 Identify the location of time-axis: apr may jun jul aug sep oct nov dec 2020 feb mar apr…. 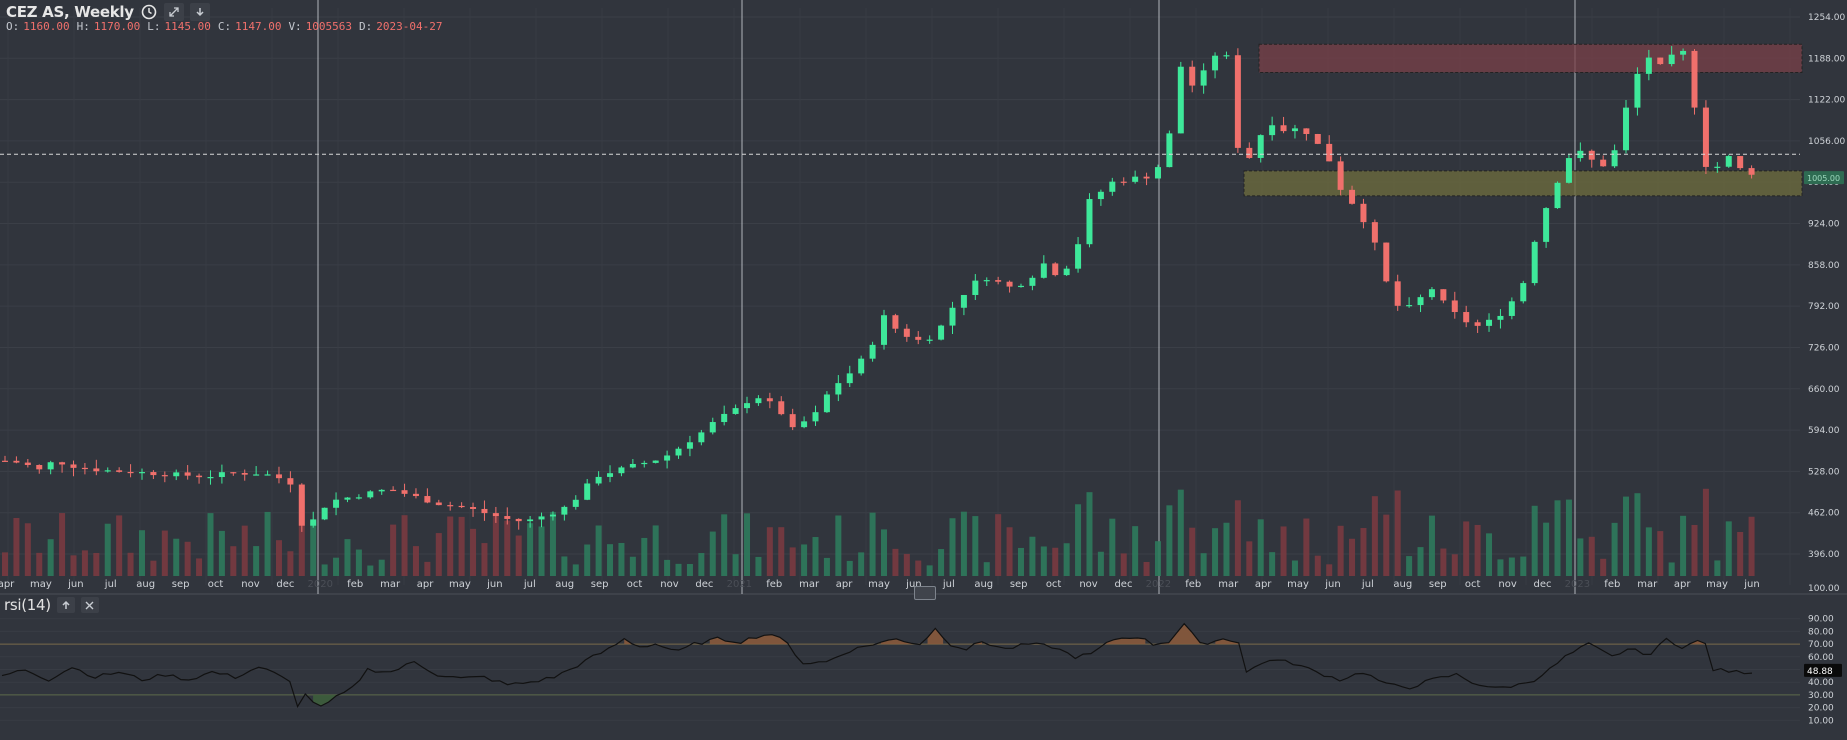
(880, 584).